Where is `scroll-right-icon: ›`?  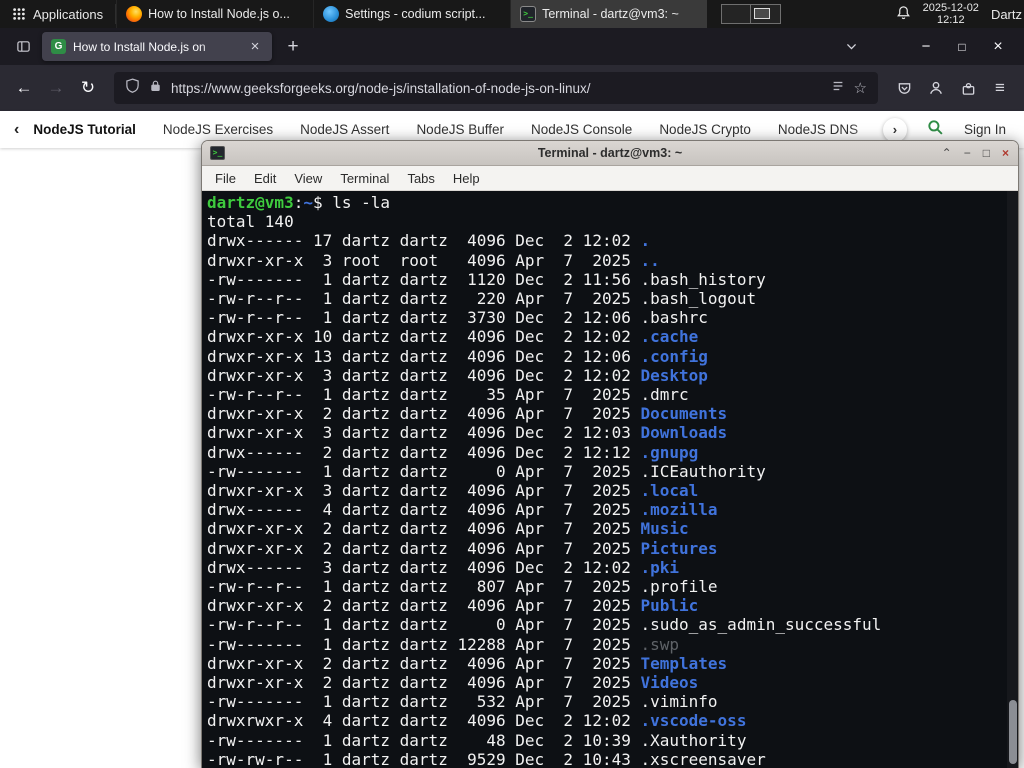 scroll-right-icon: › is located at coordinates (894, 129).